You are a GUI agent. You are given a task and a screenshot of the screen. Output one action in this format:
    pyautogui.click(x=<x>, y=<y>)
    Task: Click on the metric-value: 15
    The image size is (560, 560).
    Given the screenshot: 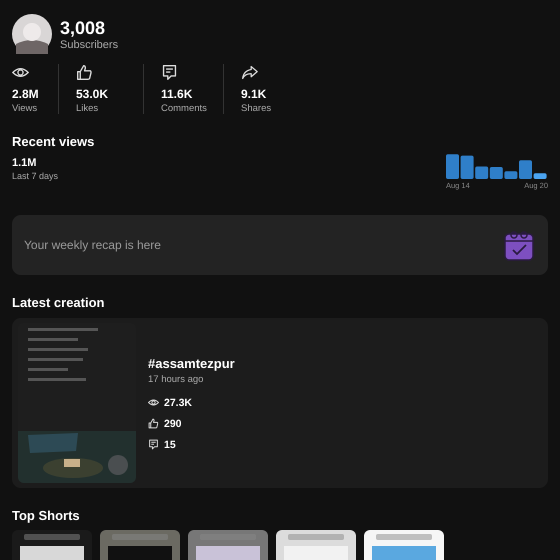 What is the action you would take?
    pyautogui.click(x=170, y=444)
    